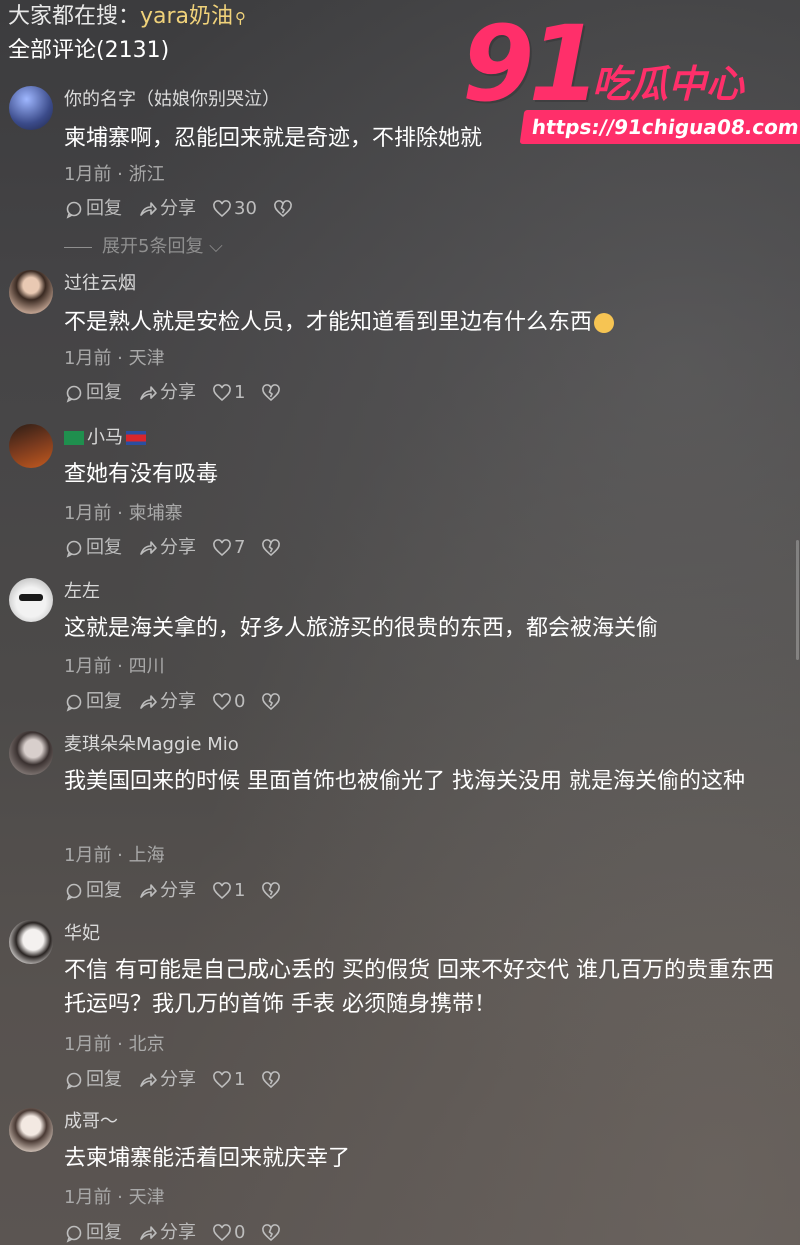 This screenshot has height=1245, width=800. I want to click on expand-replies-button: 展开5条回复 ⌵, so click(143, 247).